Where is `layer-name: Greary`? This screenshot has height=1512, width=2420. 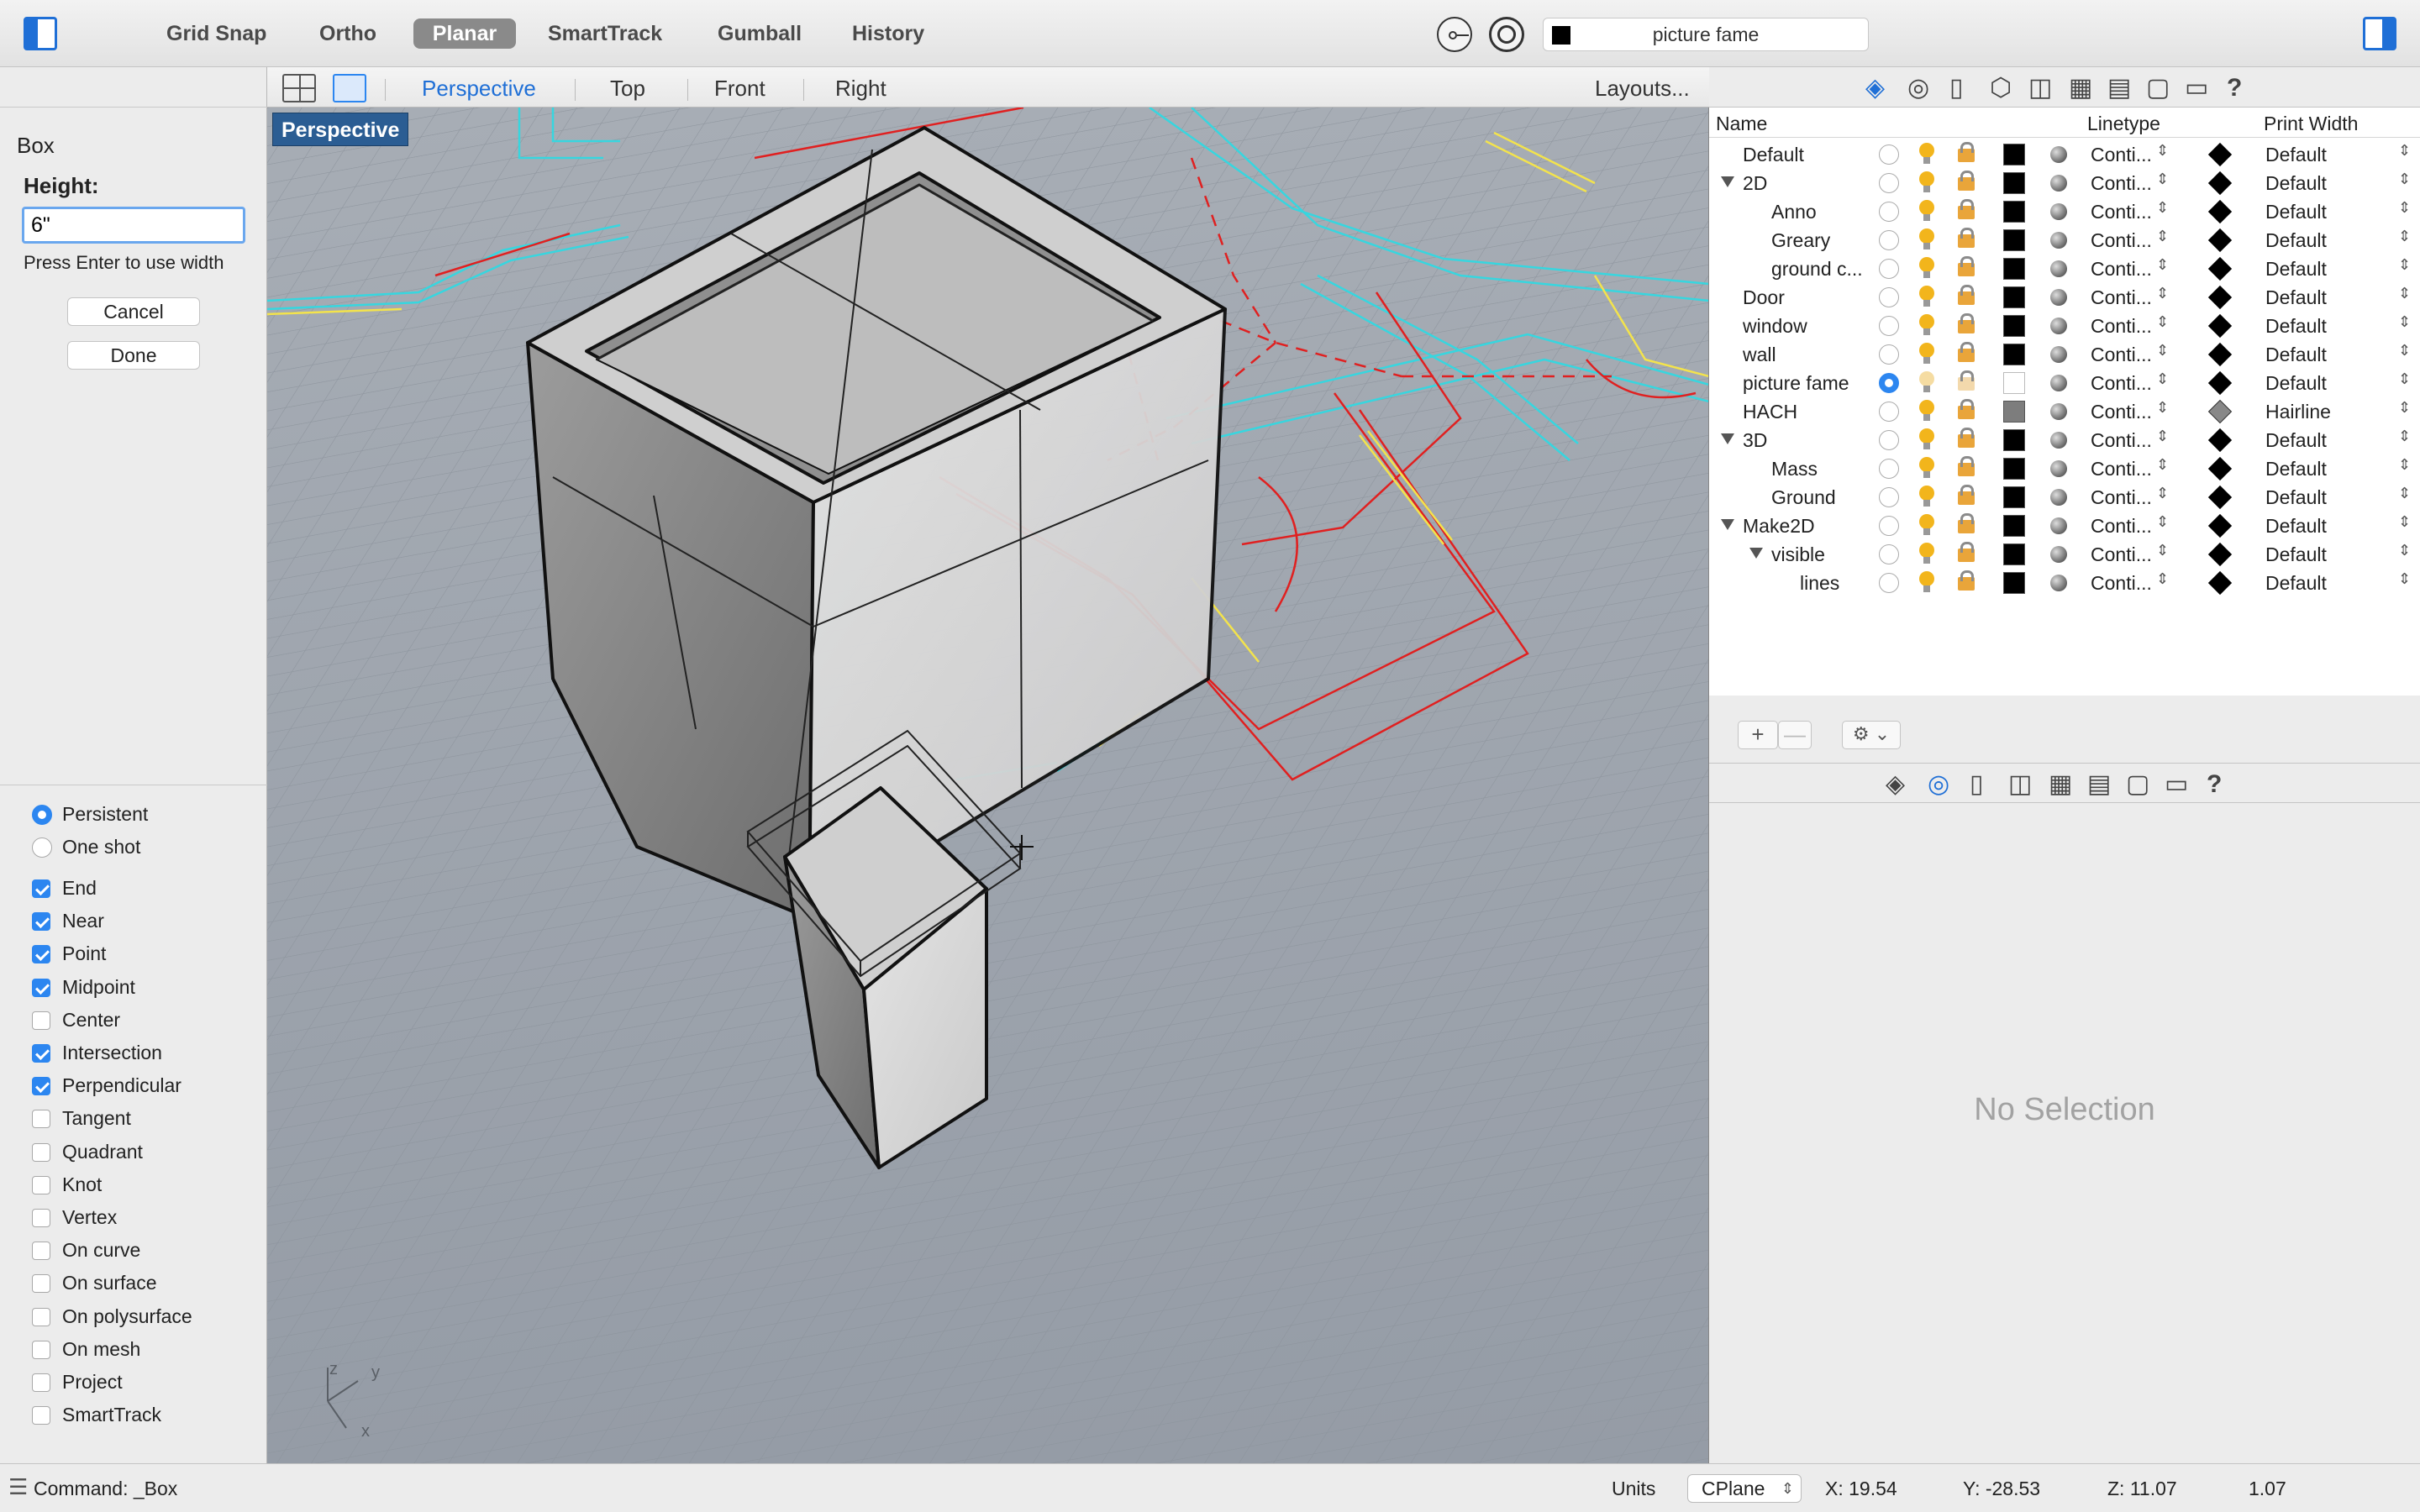
layer-name: Greary is located at coordinates (1801, 240).